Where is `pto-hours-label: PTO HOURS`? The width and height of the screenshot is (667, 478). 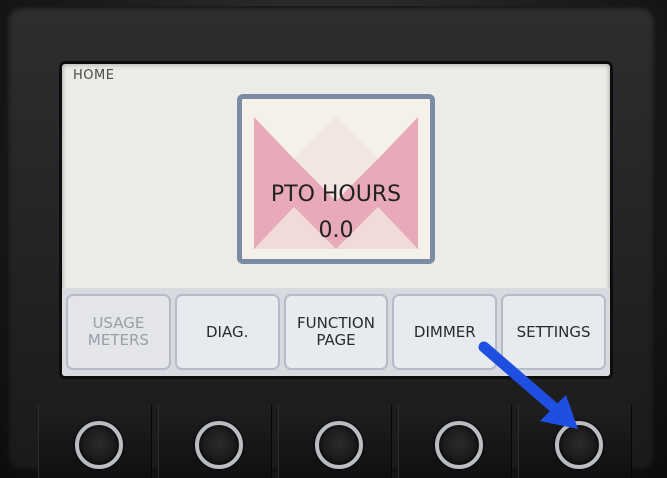 pto-hours-label: PTO HOURS is located at coordinates (336, 194).